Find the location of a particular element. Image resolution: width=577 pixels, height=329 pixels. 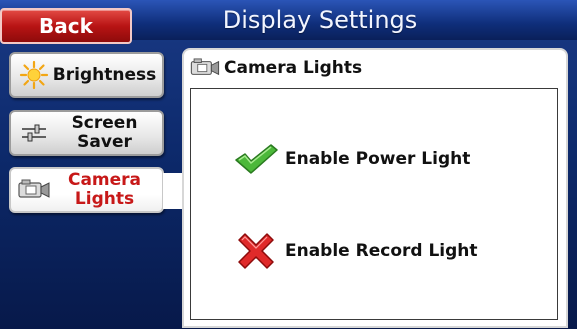

sidebar-item-label: Camera Lights is located at coordinates (106, 190).